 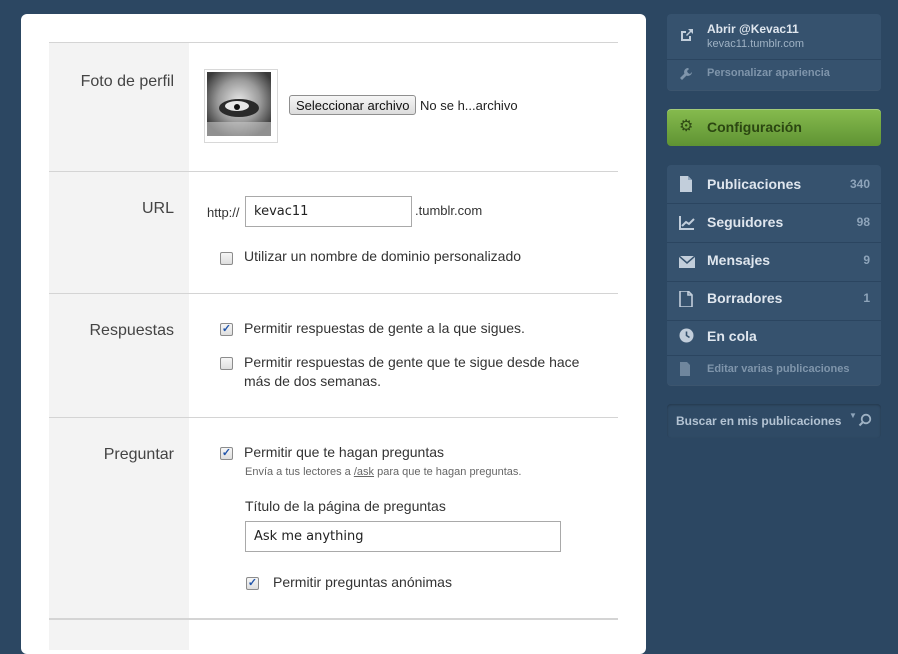 What do you see at coordinates (754, 184) in the screenshot?
I see `nav-label-posts: Publicaciones` at bounding box center [754, 184].